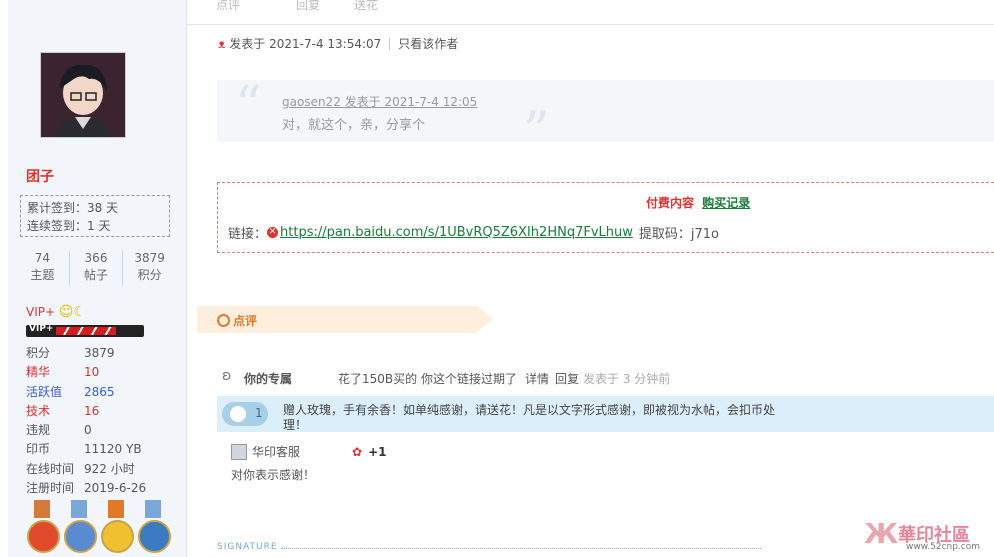 This screenshot has height=557, width=994. I want to click on attribute-row: 印币 11120 YB, so click(86, 449).